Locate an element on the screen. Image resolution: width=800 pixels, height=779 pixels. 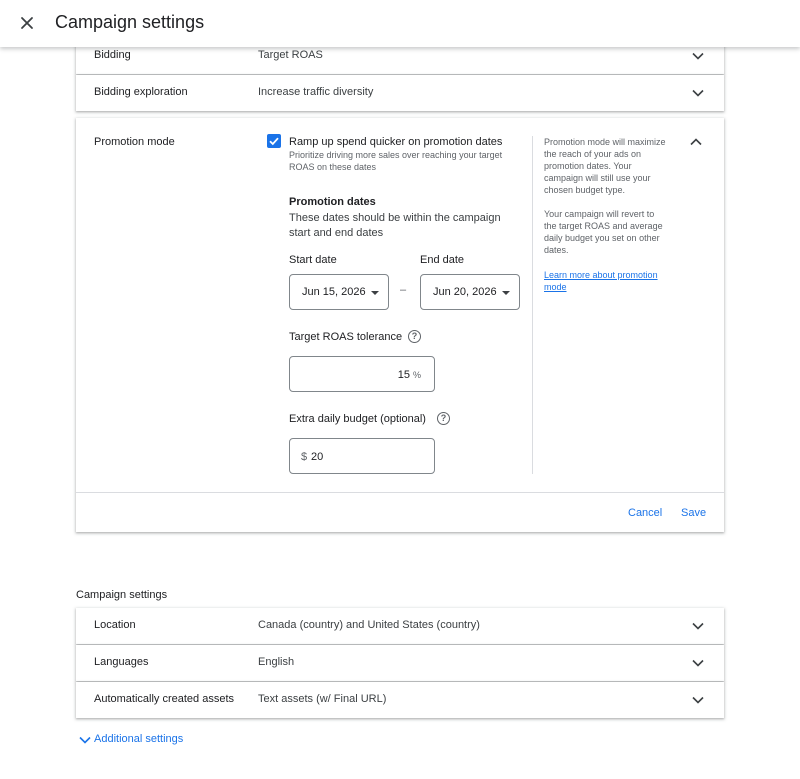
info-line: Promotion mode will maximize is located at coordinates (605, 142).